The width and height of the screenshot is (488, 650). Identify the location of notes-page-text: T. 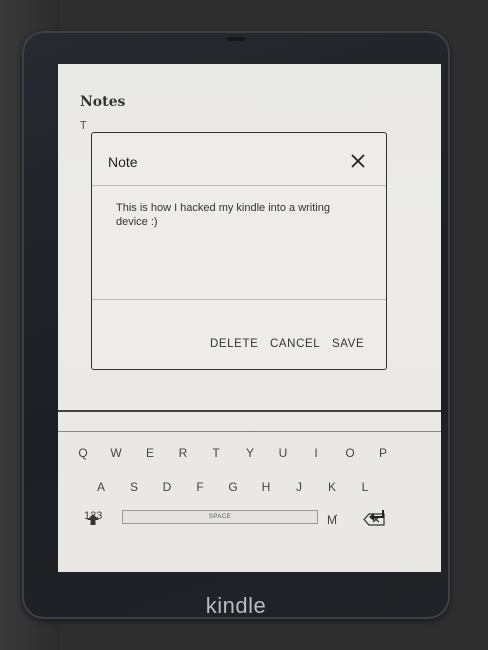
(83, 125).